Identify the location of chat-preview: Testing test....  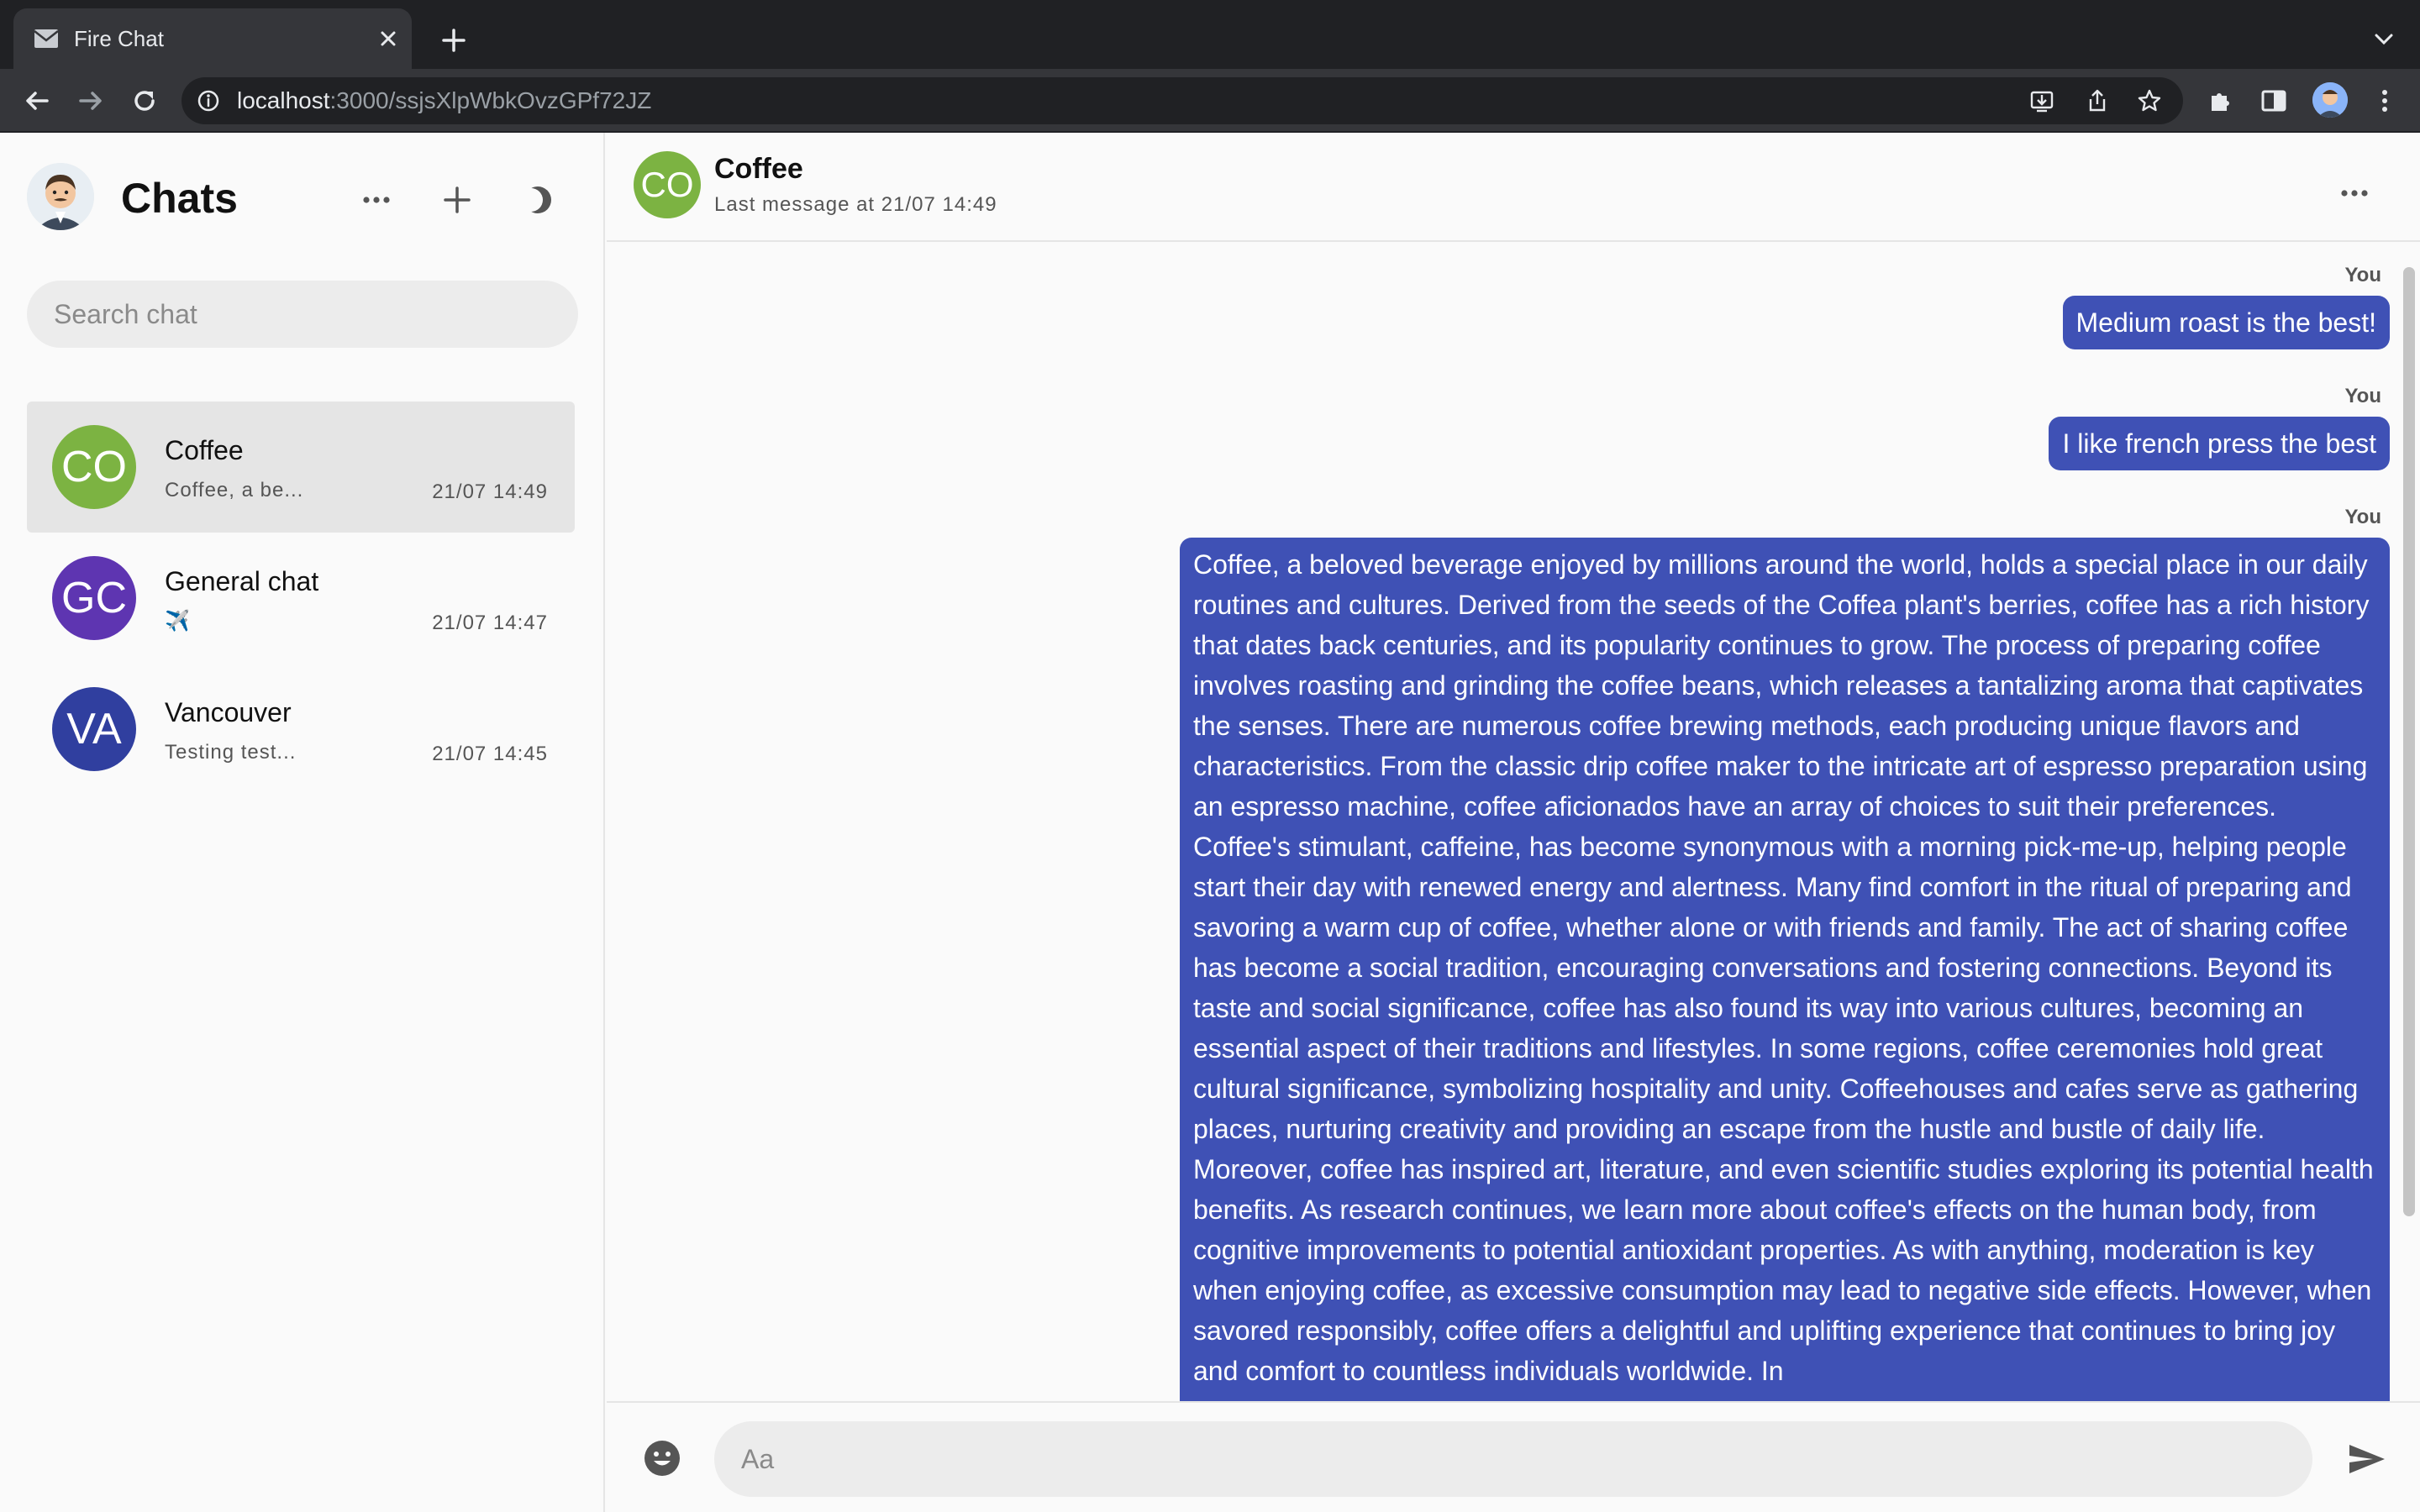
(231, 752).